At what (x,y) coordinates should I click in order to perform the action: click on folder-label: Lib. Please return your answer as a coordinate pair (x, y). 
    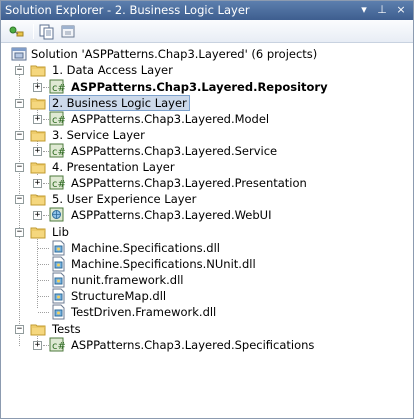
    Looking at the image, I should click on (60, 232).